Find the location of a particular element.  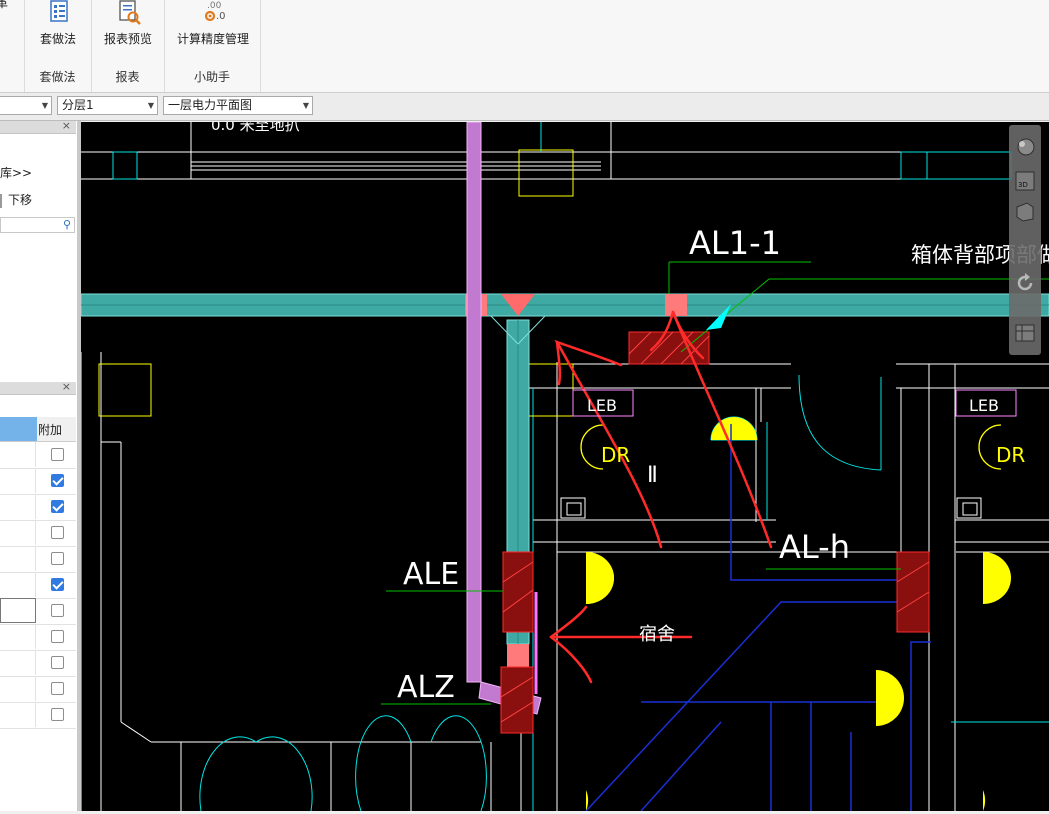

left-panel: × 库>> 下移 ⚲ × 附加 is located at coordinates (39, 465).